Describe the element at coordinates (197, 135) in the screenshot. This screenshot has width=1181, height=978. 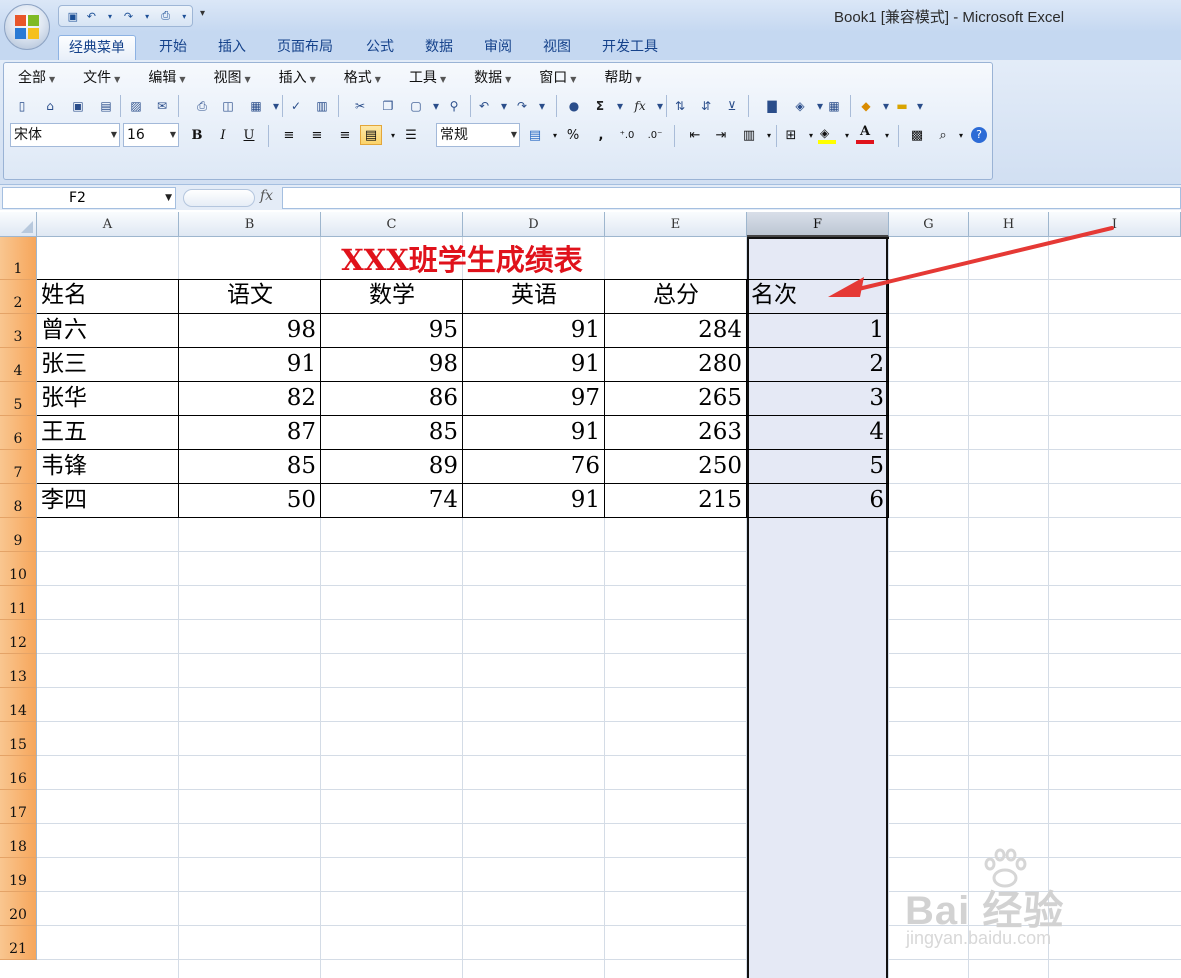
I see `bold-button: B` at that location.